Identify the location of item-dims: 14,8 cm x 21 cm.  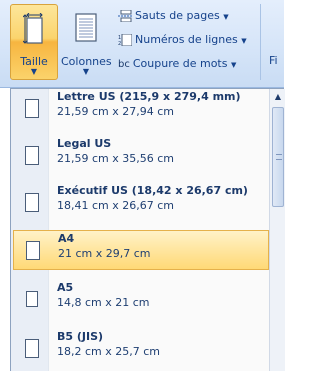
(103, 302).